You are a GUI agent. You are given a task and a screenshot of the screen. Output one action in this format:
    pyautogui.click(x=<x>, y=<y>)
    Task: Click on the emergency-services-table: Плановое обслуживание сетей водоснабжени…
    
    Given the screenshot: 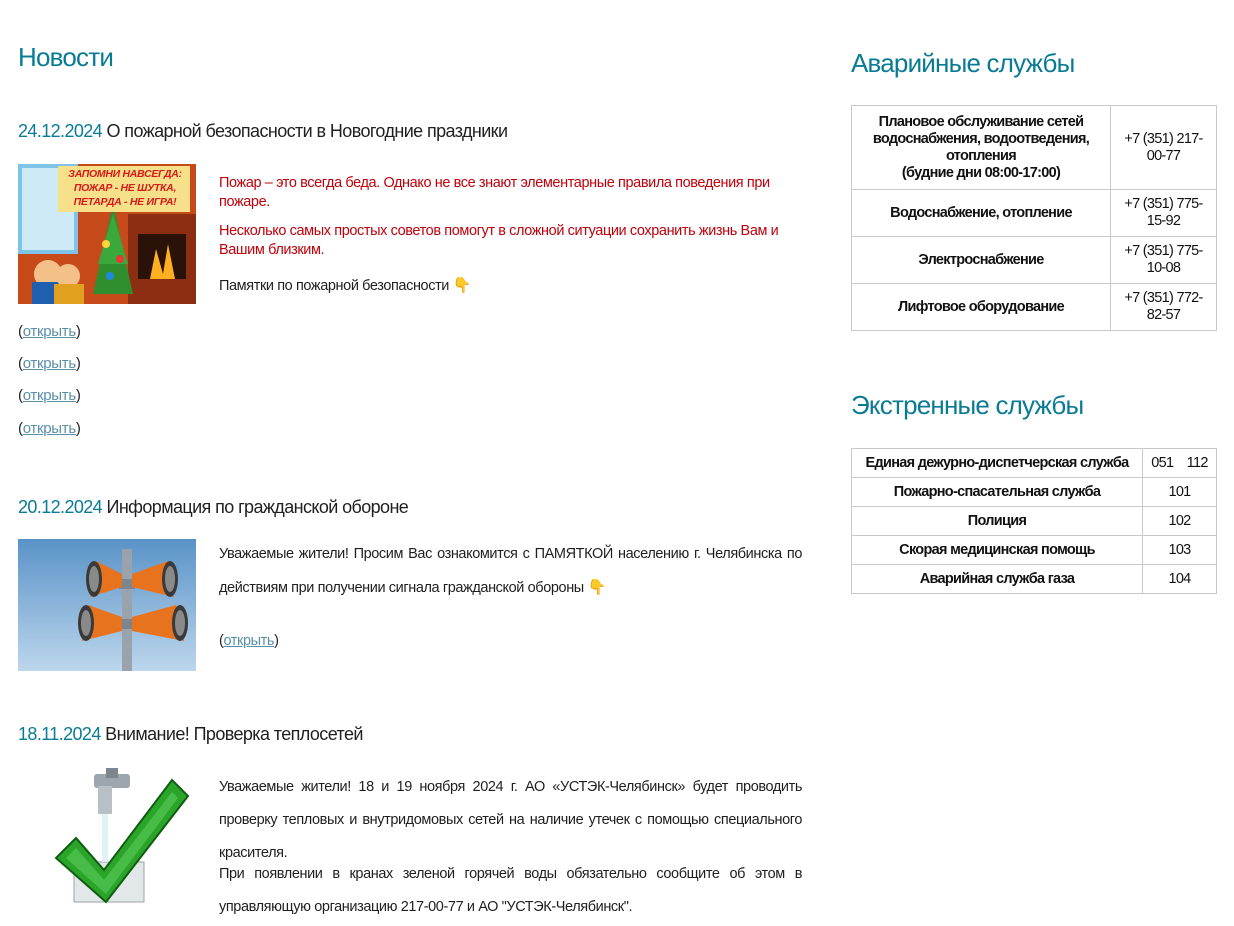 What is the action you would take?
    pyautogui.click(x=1034, y=218)
    